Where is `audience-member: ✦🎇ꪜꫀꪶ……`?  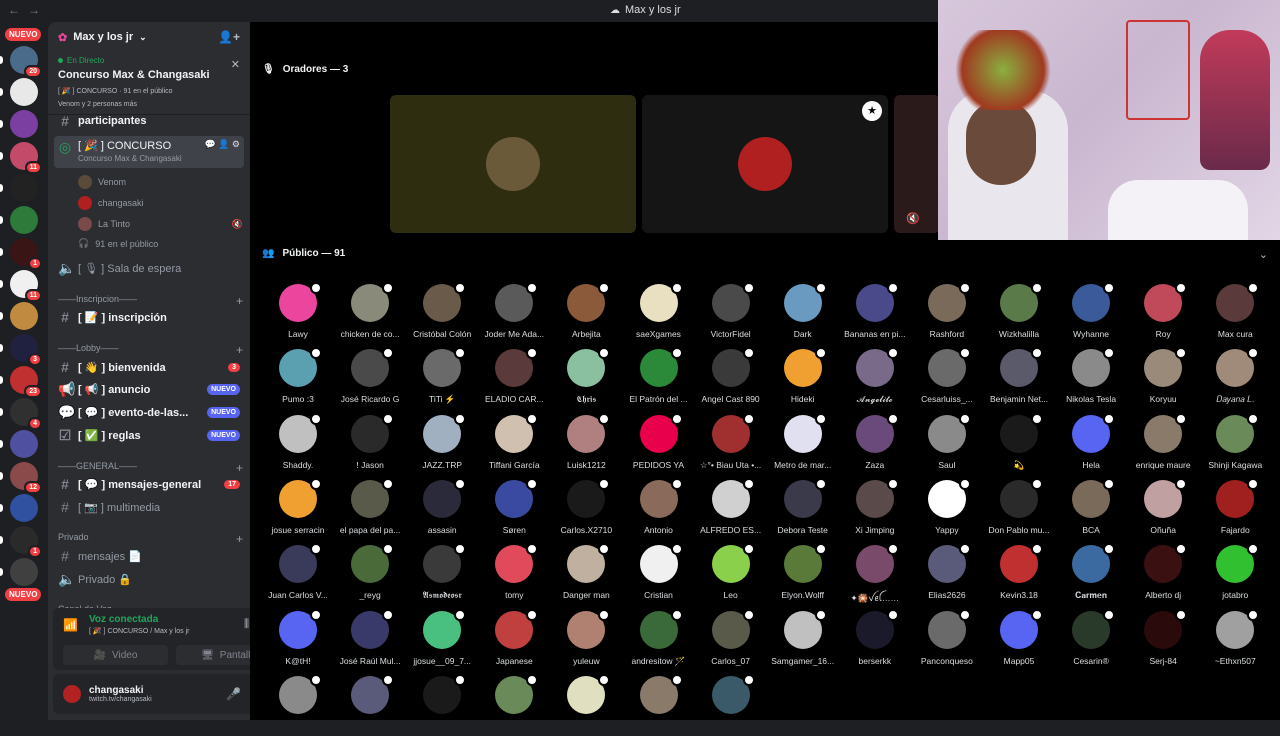
audience-member: ✦🎇ꪜꫀꪶ…… is located at coordinates (875, 574).